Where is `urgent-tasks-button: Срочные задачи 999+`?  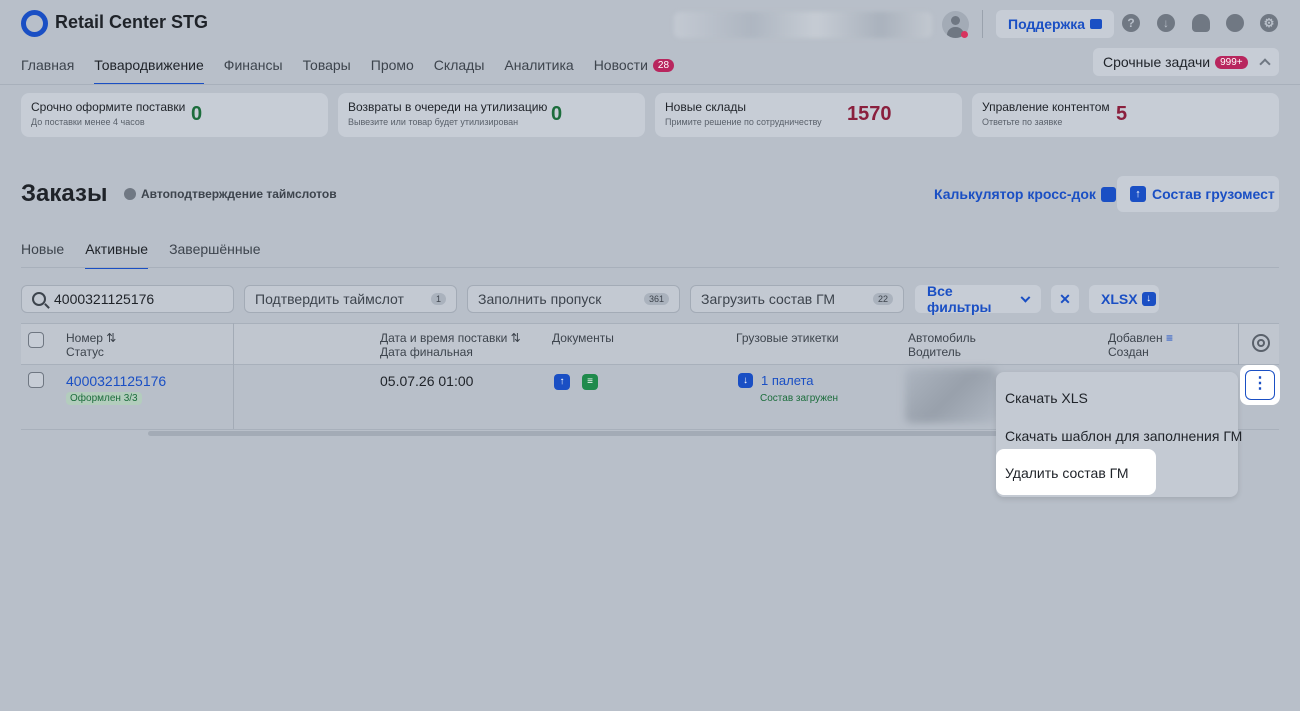 urgent-tasks-button: Срочные задачи 999+ is located at coordinates (1186, 62).